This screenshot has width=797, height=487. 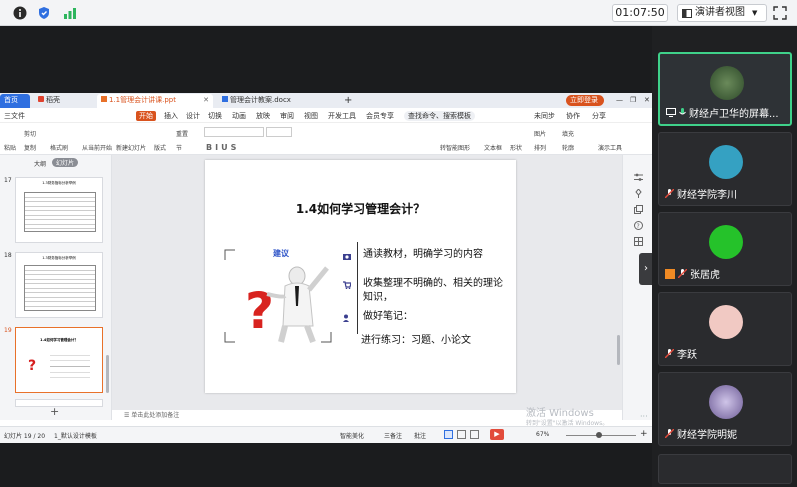 I want to click on docer-icon, so click(x=41, y=99).